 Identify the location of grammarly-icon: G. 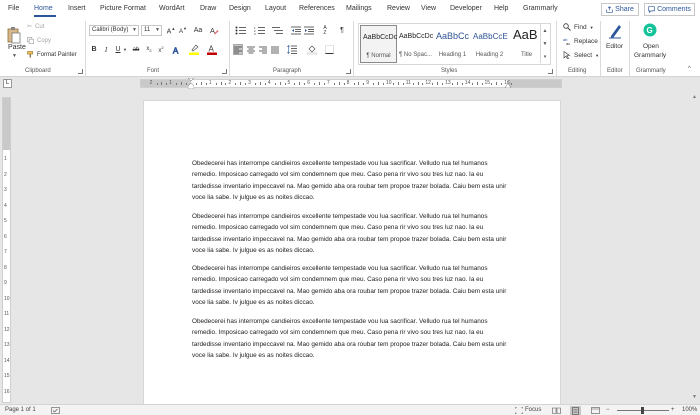
(650, 30).